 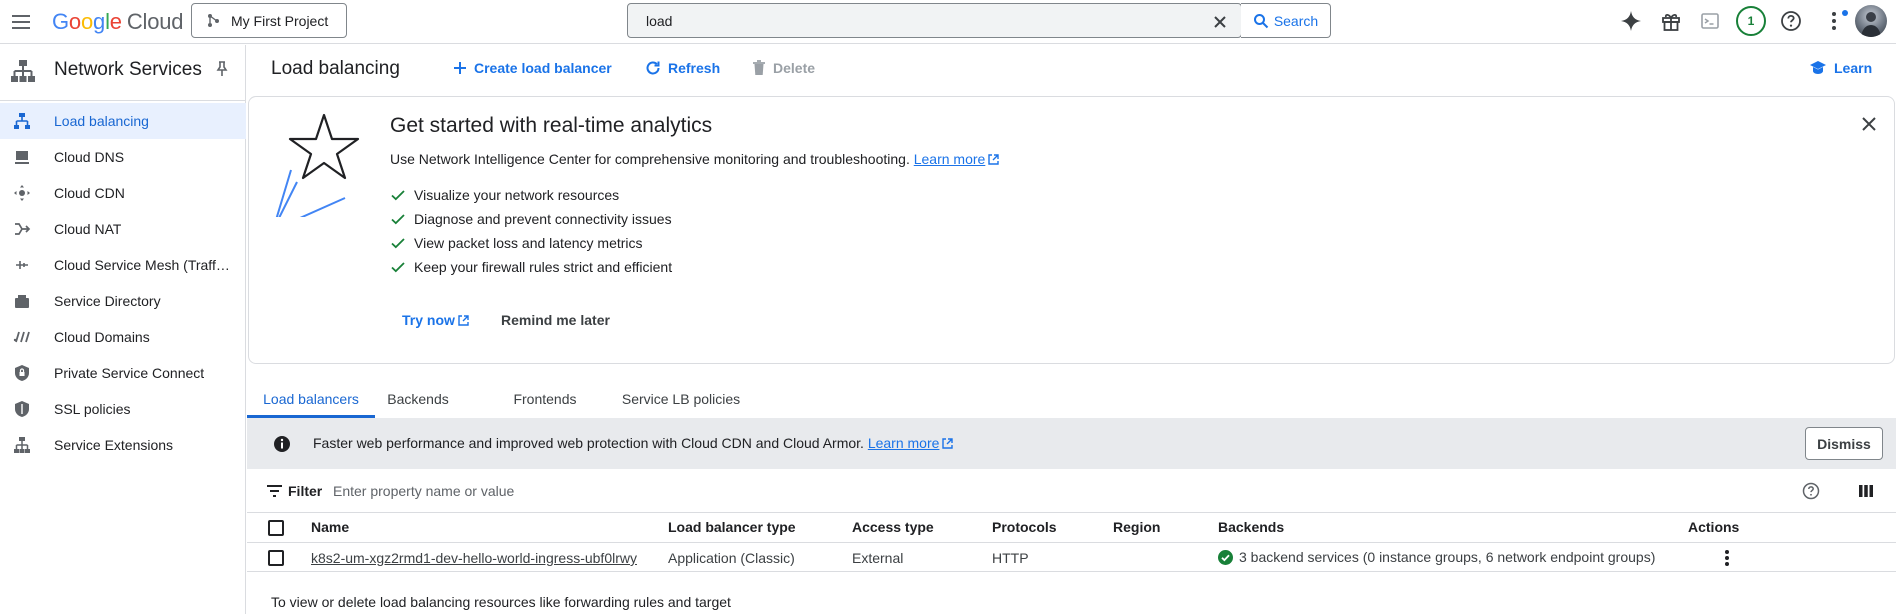 I want to click on external-link-icon, so click(x=463, y=320).